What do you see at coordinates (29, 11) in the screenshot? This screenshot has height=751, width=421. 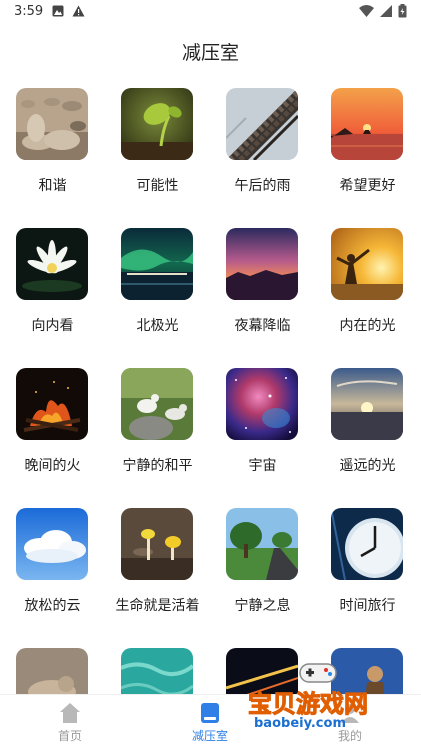 I see `status-time: 3:59` at bounding box center [29, 11].